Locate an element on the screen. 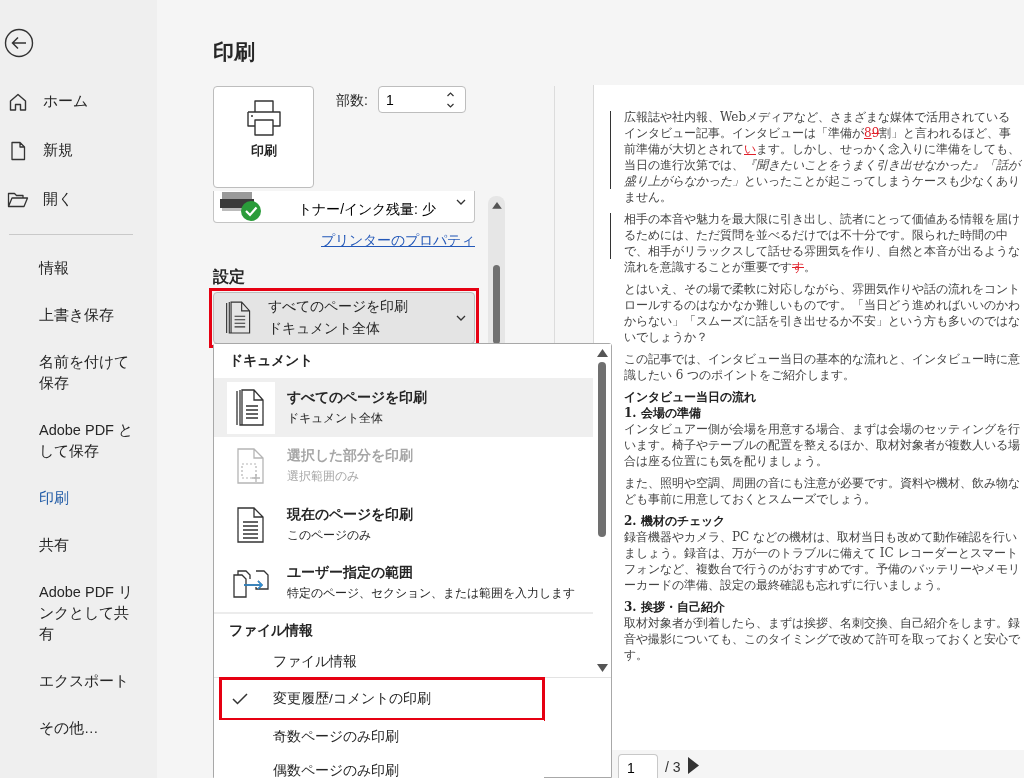  menu-option: すべてのページを印刷 ドキュメント全体 is located at coordinates (403, 407).